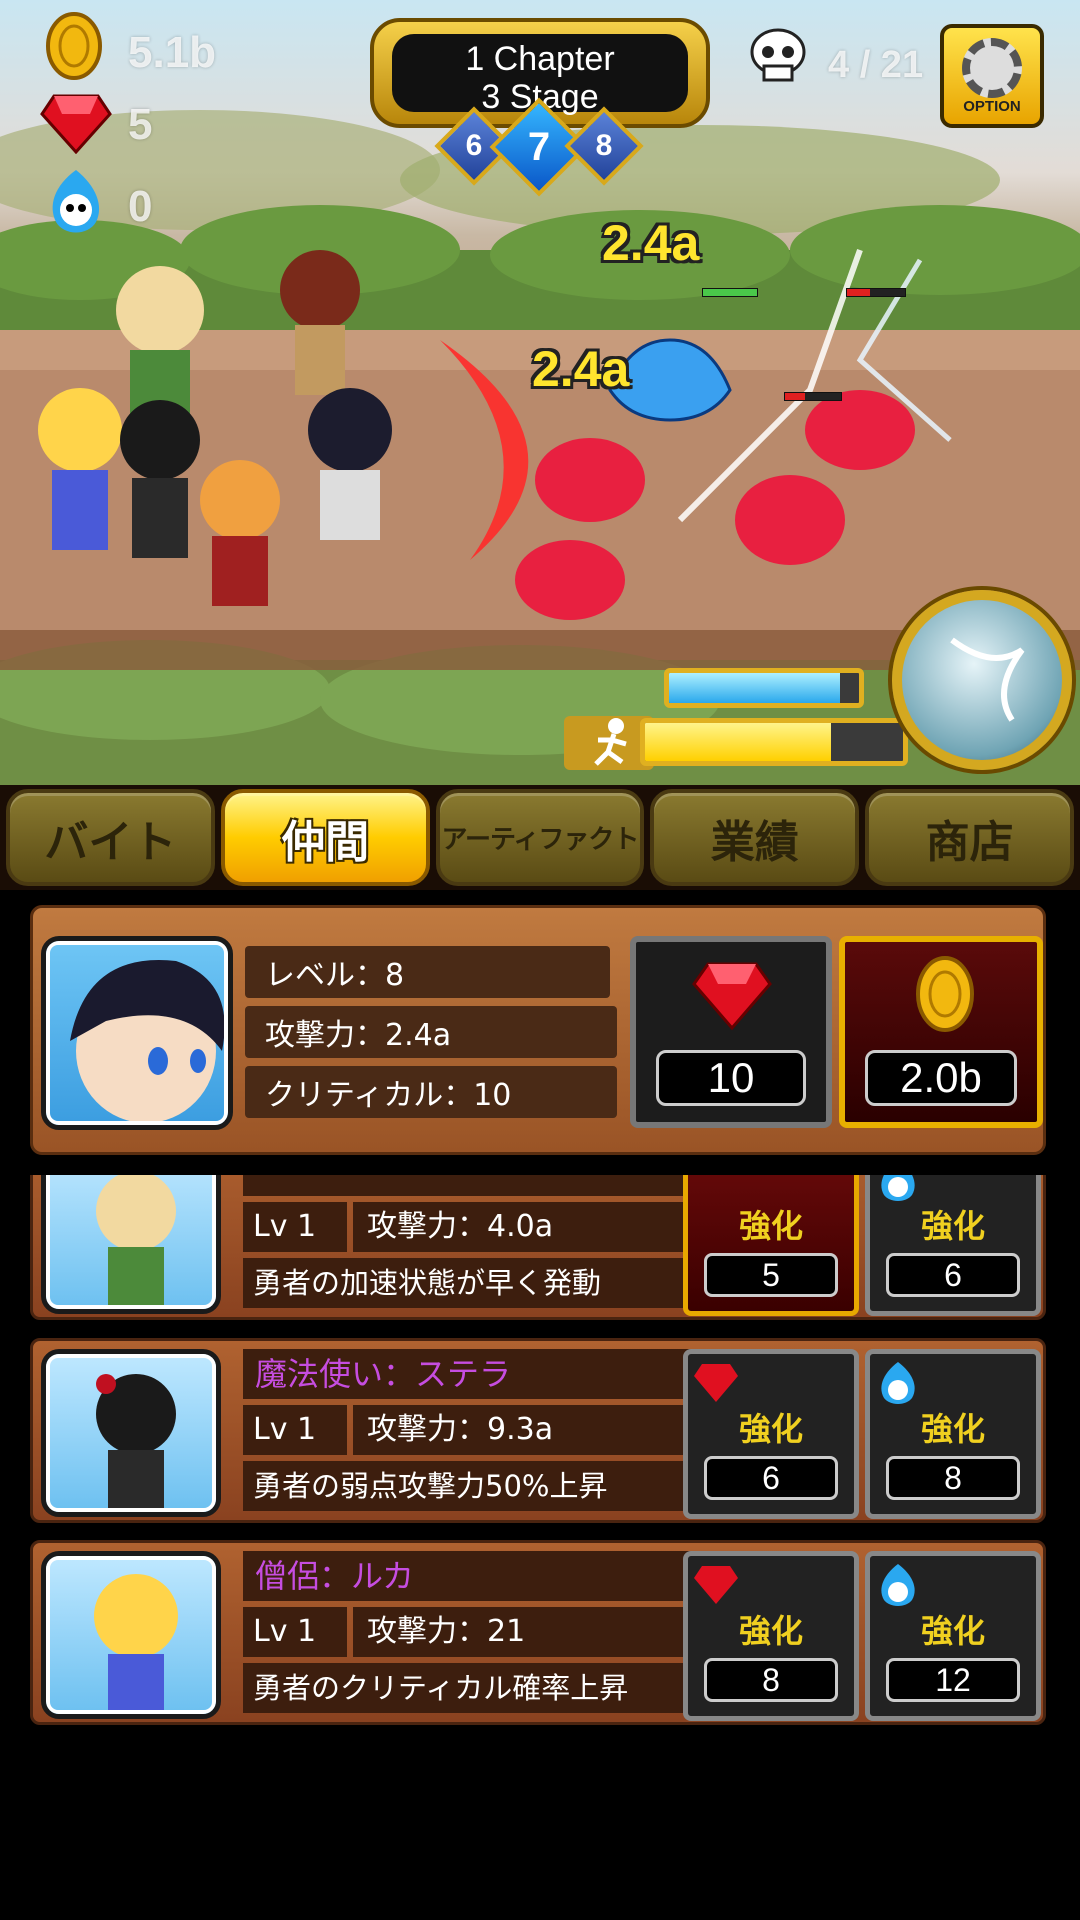  Describe the element at coordinates (474, 1486) in the screenshot. I see `companion-description: 勇者の弱点攻撃力50%上昇` at that location.